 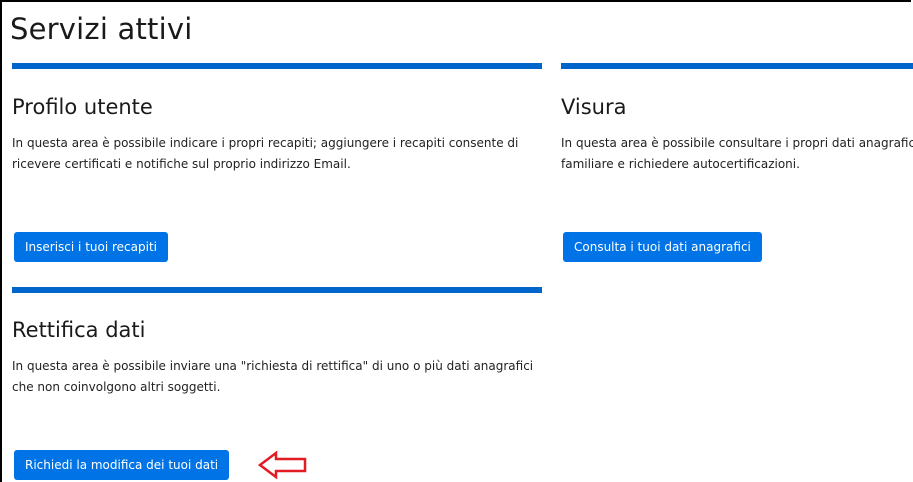 I want to click on richiedi-modifica-dati-button: Richiedi la modifica dei tuoi dati, so click(x=122, y=465).